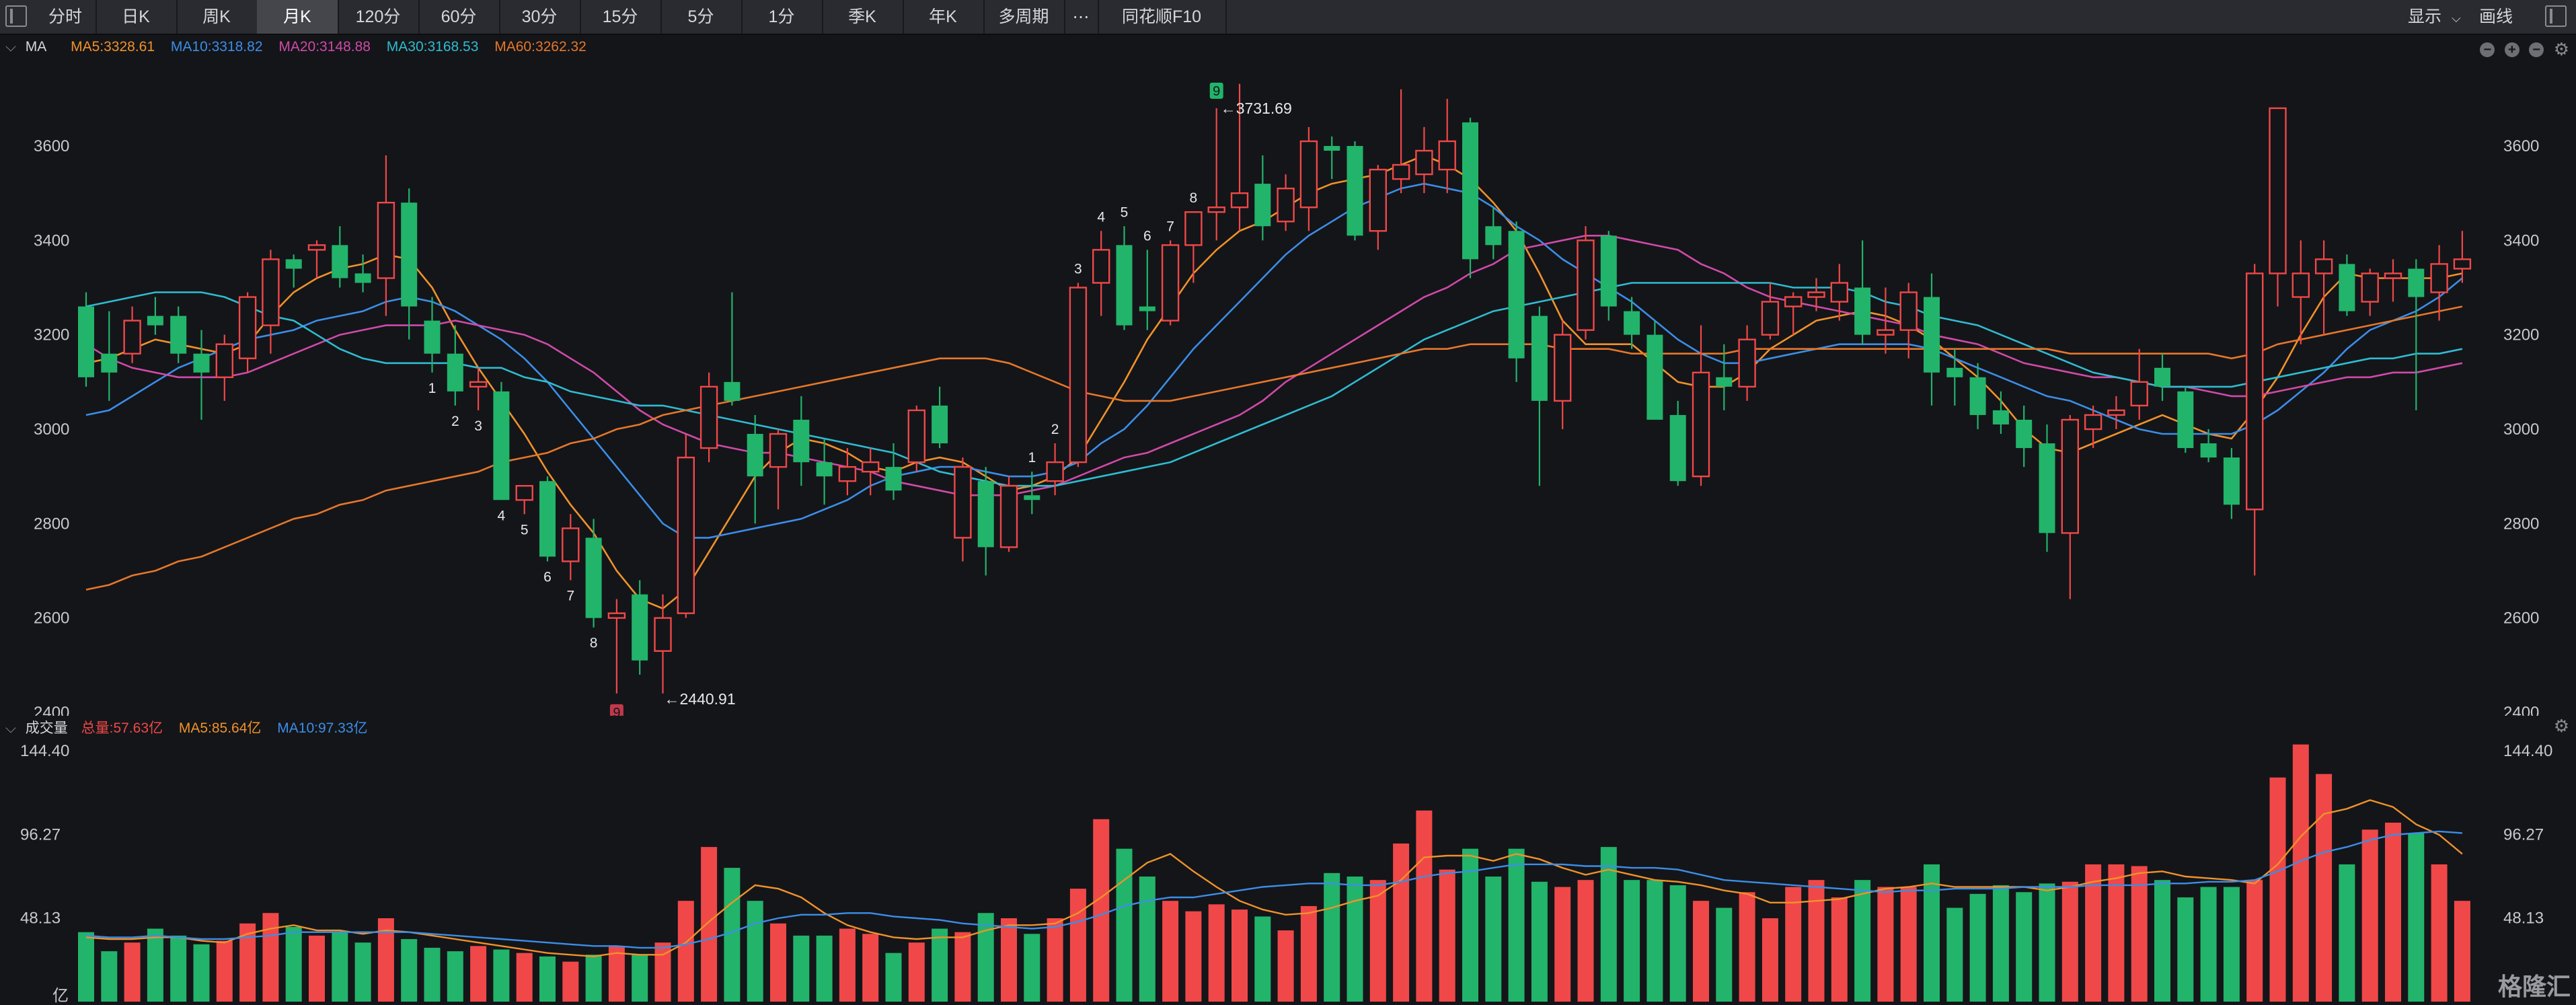 Image resolution: width=2576 pixels, height=1005 pixels. What do you see at coordinates (51, 524) in the screenshot?
I see `y-tick-left: 2800` at bounding box center [51, 524].